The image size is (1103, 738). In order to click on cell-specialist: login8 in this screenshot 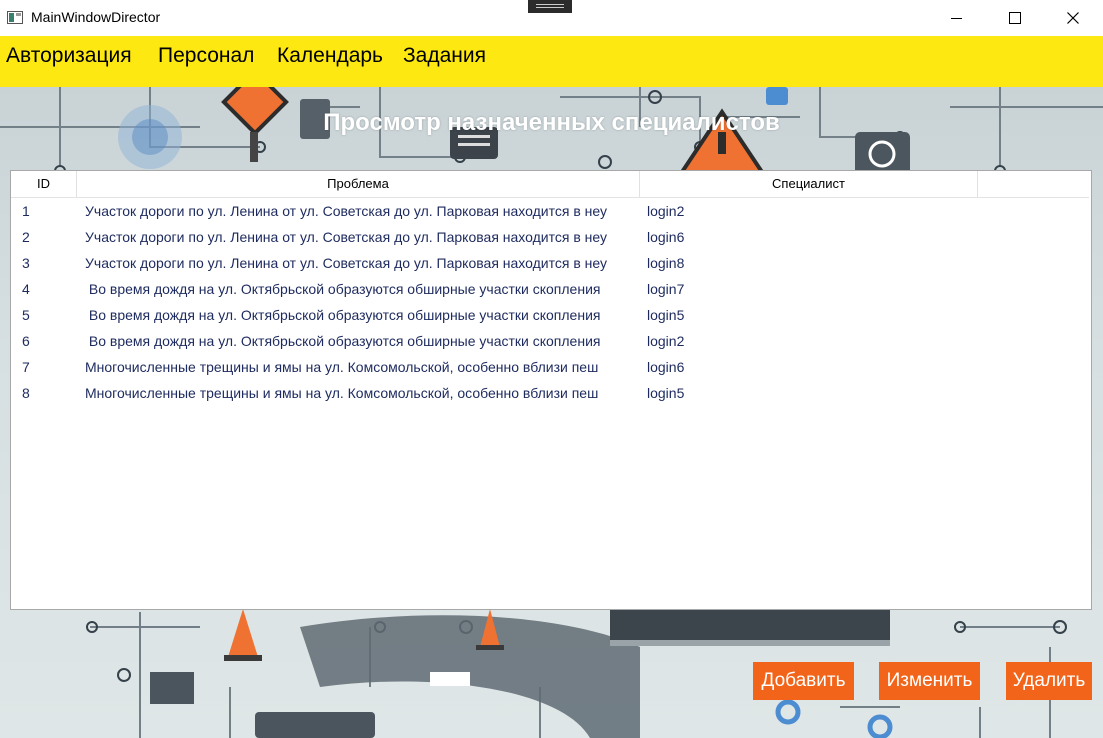, I will do `click(666, 263)`.